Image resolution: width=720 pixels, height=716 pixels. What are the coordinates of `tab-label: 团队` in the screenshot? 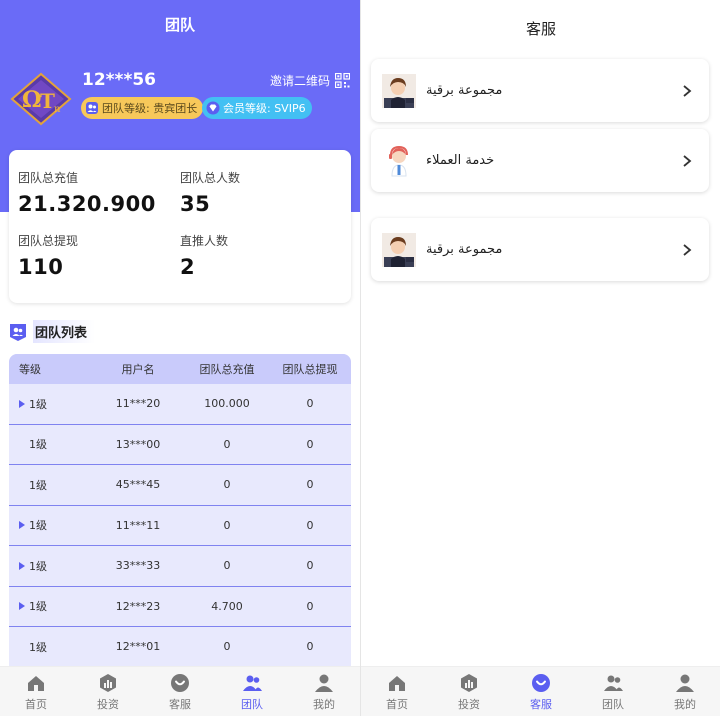 It's located at (252, 704).